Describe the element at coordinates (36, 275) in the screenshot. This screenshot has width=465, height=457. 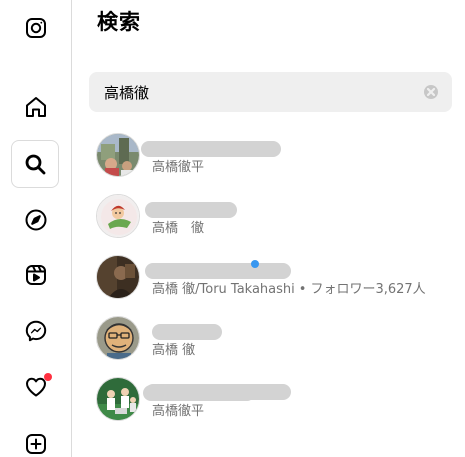
I see `reels-icon` at that location.